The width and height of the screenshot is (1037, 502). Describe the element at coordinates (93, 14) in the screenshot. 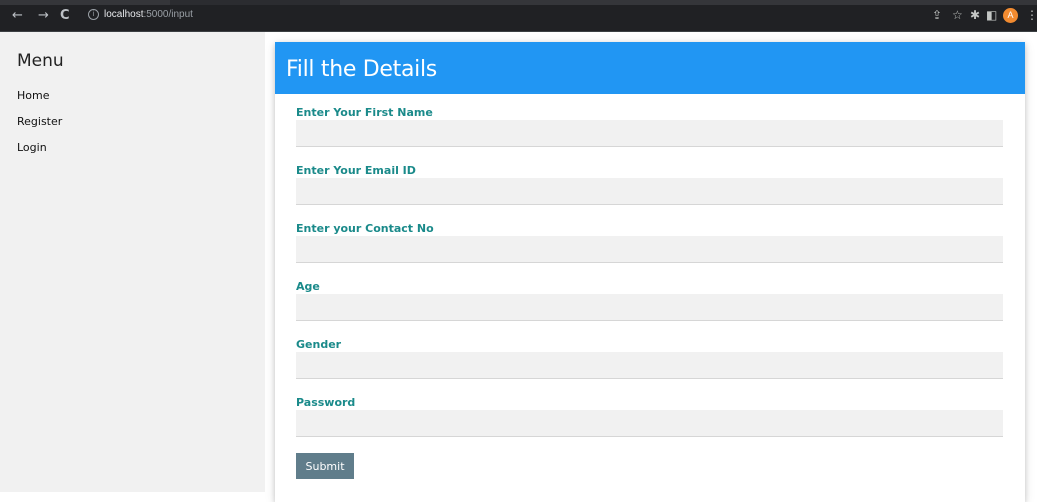

I see `site-info-icon: i` at that location.